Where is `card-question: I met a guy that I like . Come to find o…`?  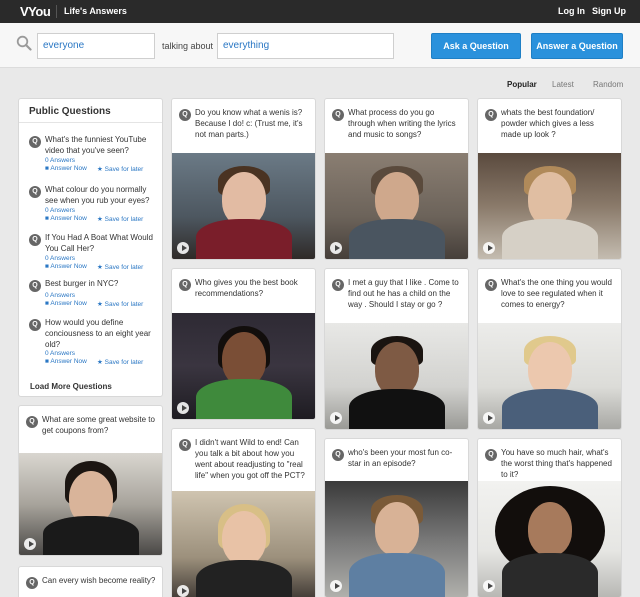
card-question: I met a guy that I like . Come to find o… is located at coordinates (403, 293).